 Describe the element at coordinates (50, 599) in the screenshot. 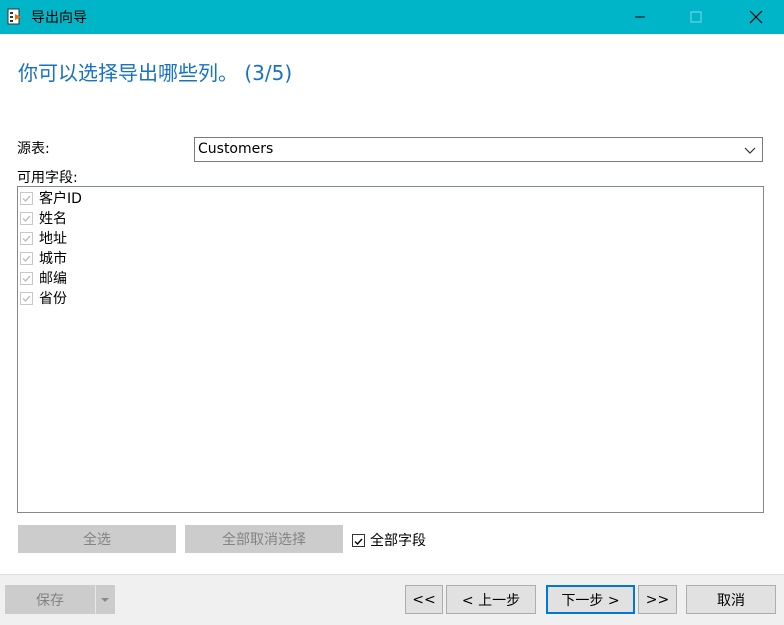

I see `save-button: 保存` at that location.